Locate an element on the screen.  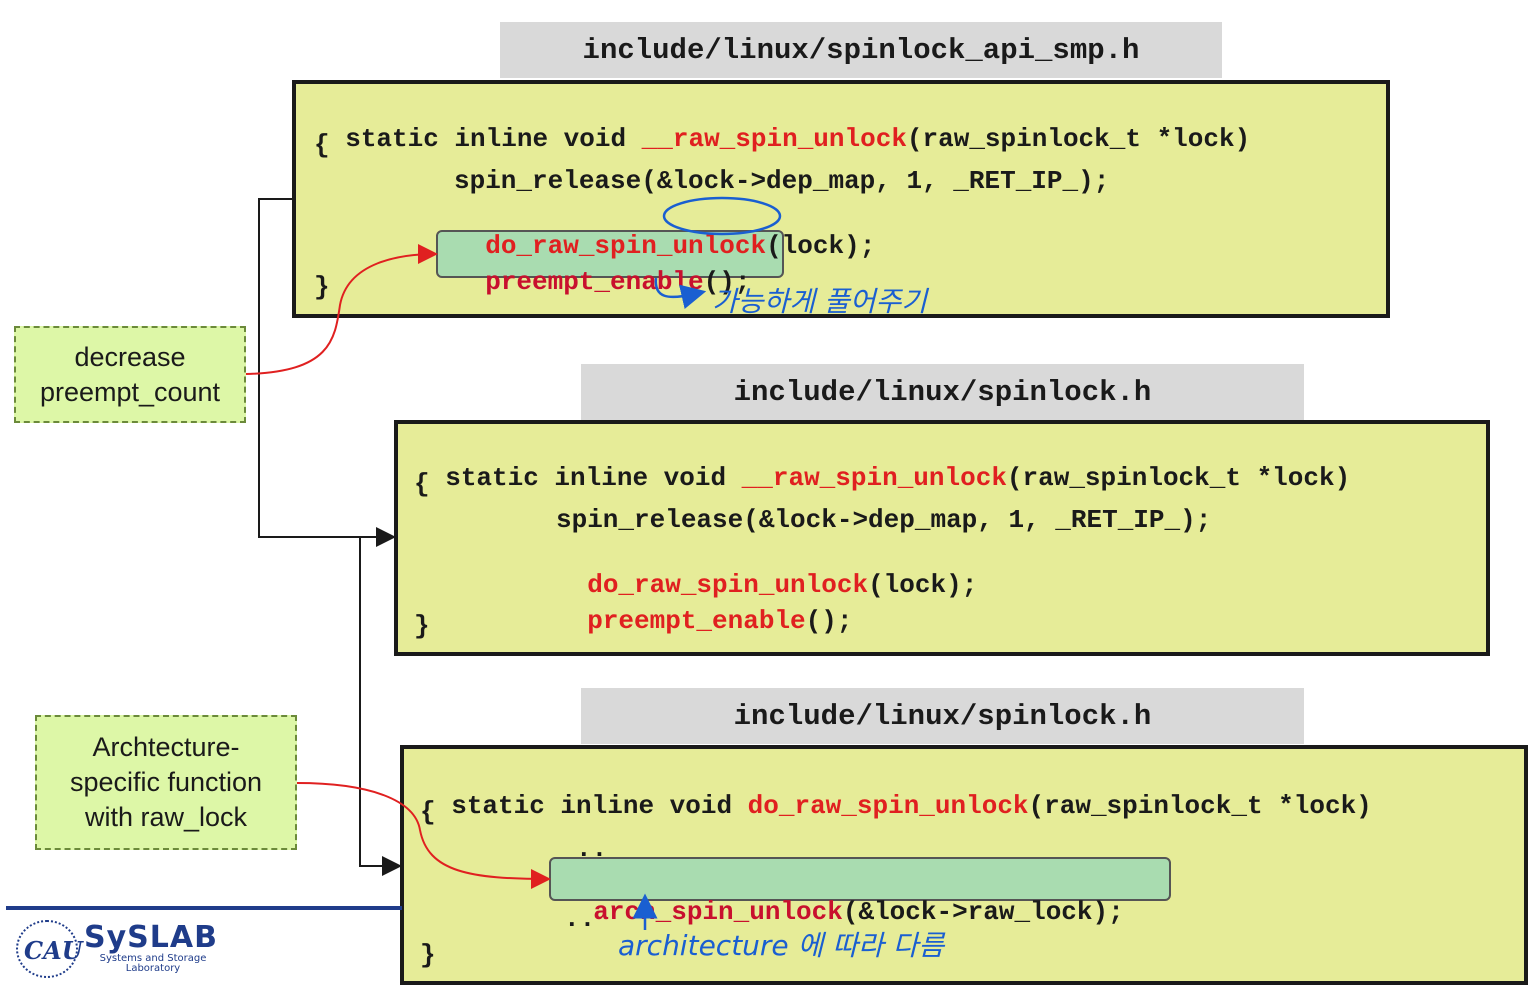
handwritten-hook-arrow is located at coordinates (680, 293).